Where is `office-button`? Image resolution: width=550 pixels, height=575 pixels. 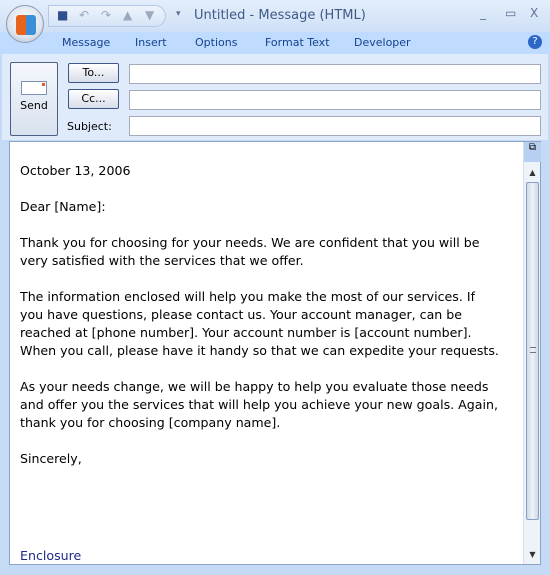
office-button is located at coordinates (25, 24).